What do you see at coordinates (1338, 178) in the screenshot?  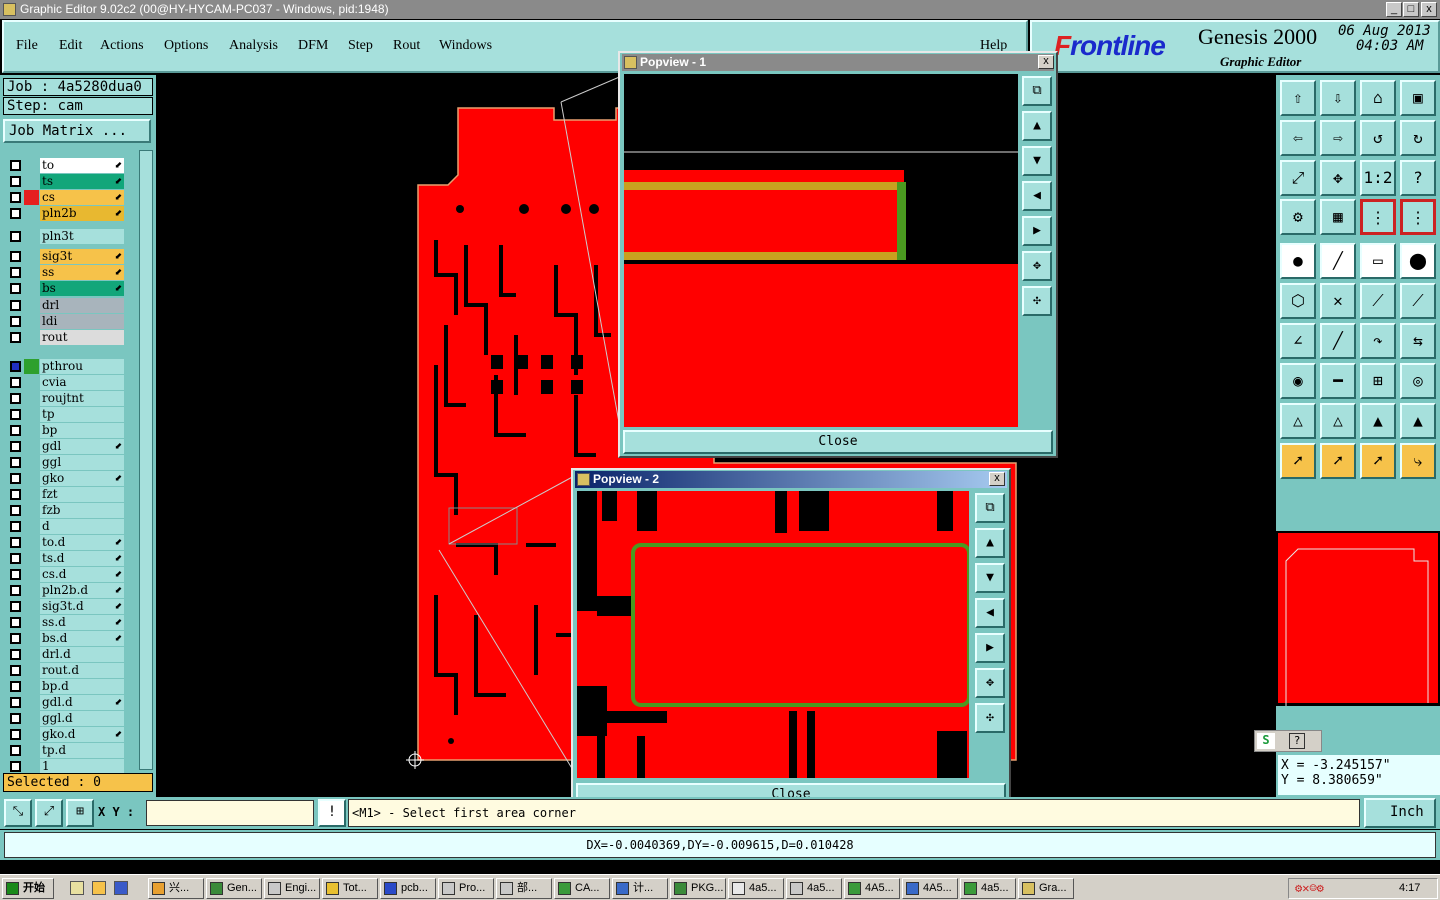 I see `center-icon: ✥` at bounding box center [1338, 178].